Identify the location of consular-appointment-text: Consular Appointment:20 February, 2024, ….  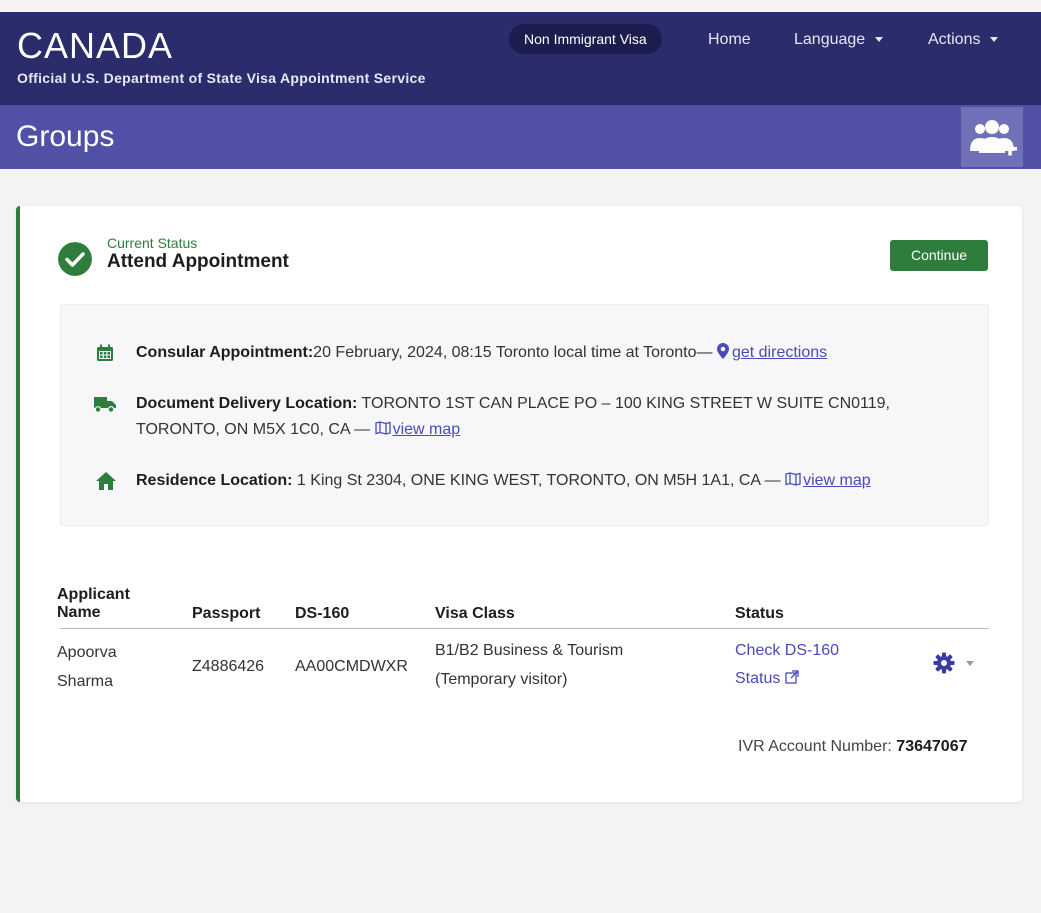
(536, 353).